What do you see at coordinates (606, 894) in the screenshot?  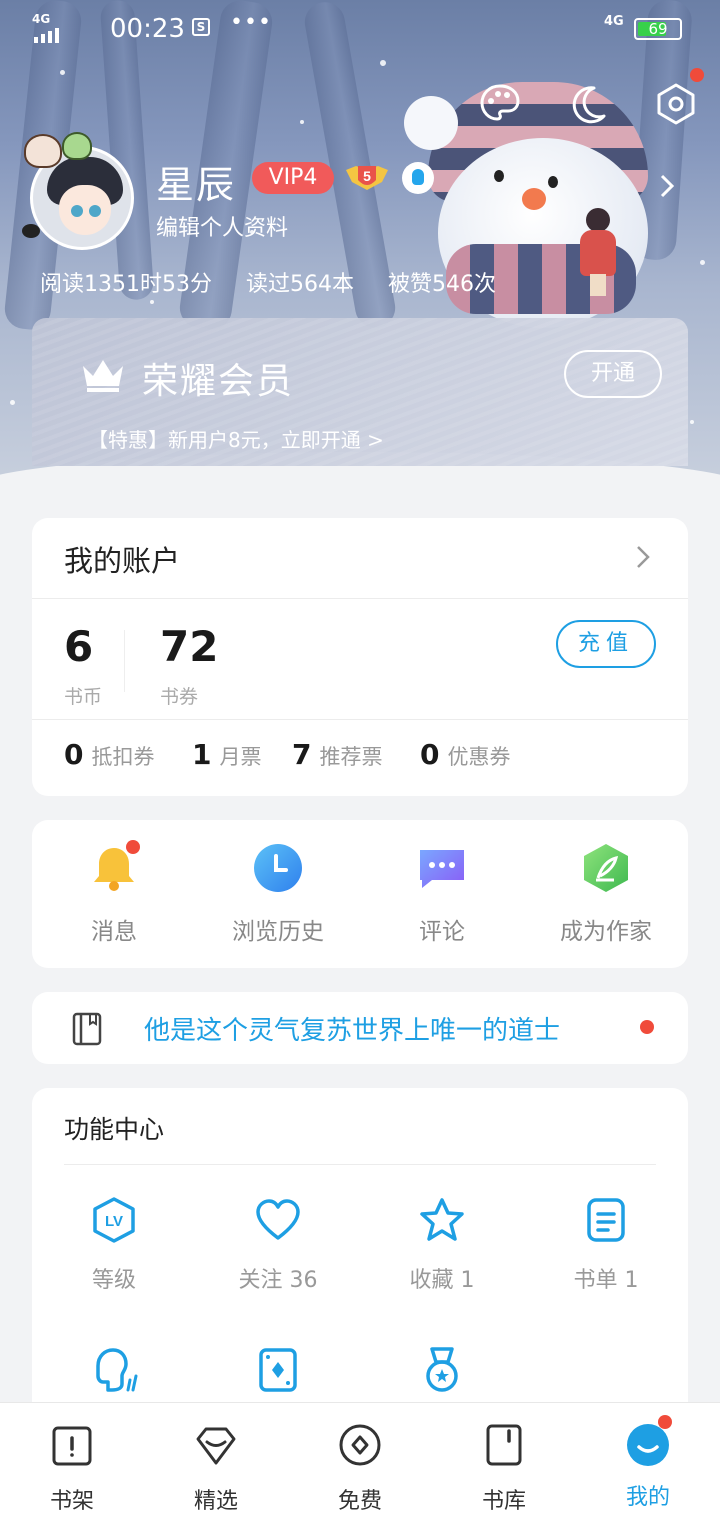 I see `become-author-button: 成为作家` at bounding box center [606, 894].